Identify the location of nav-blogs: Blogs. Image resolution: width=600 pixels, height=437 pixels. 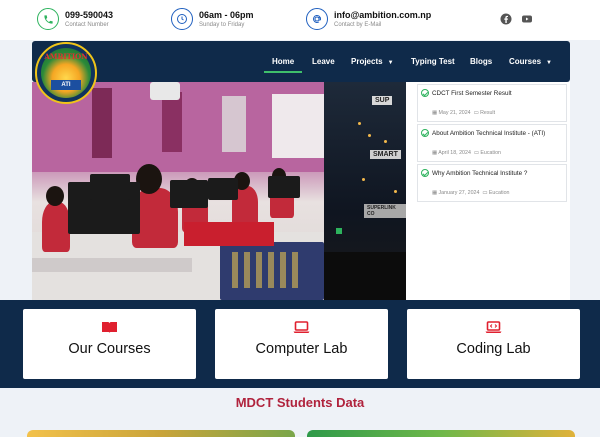
(481, 61).